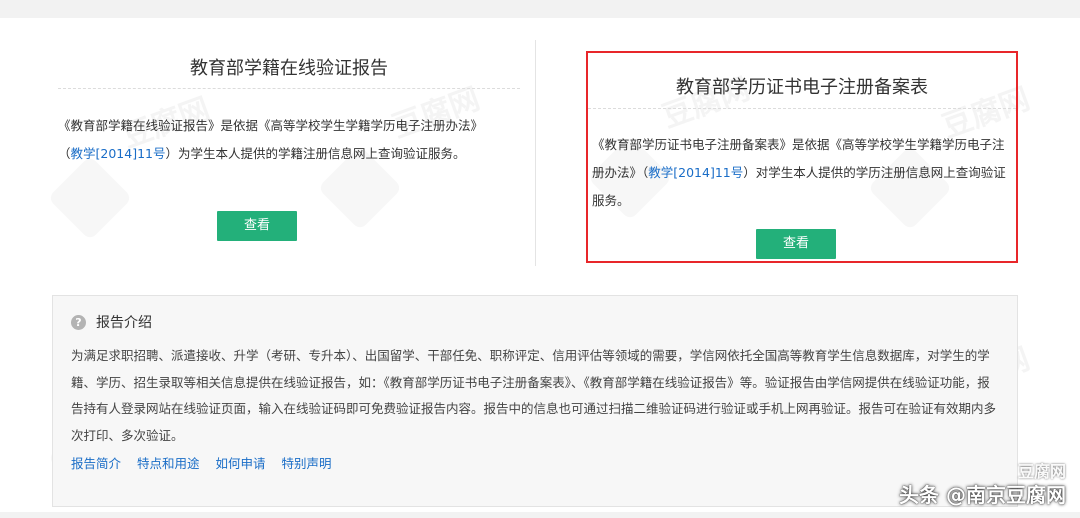  Describe the element at coordinates (802, 87) in the screenshot. I see `card-title: 教育部学历证书电子注册备案表` at that location.